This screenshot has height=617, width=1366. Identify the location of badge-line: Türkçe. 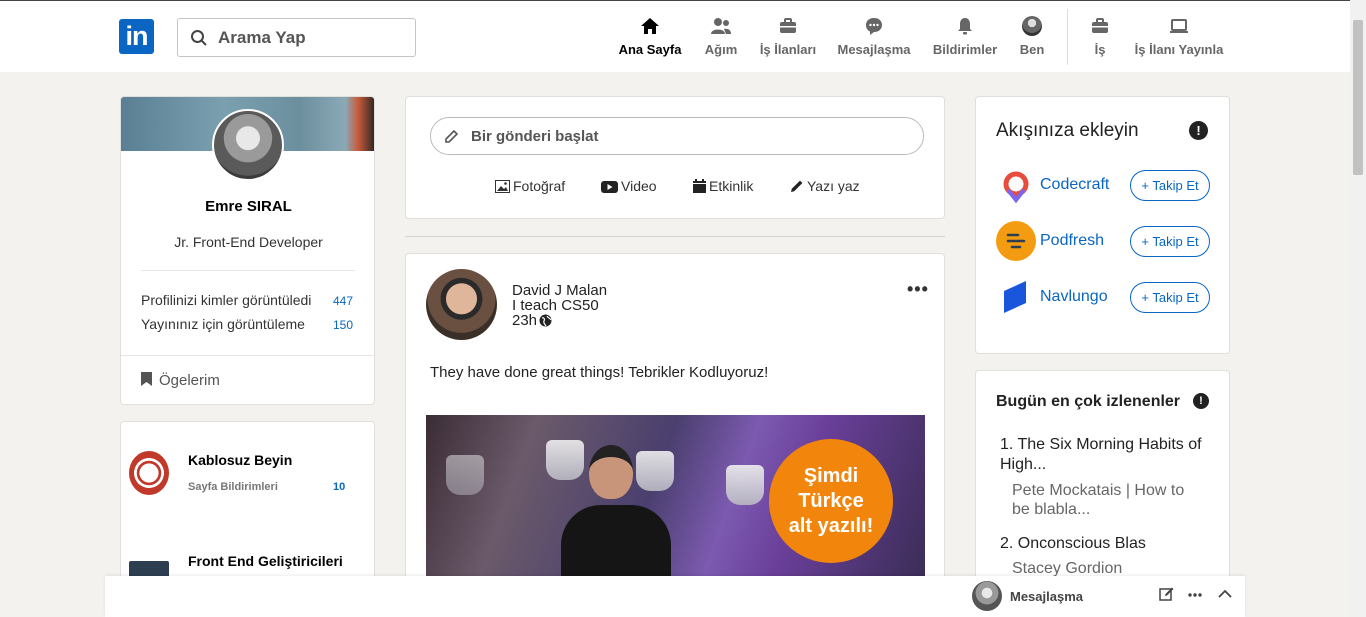
(831, 500).